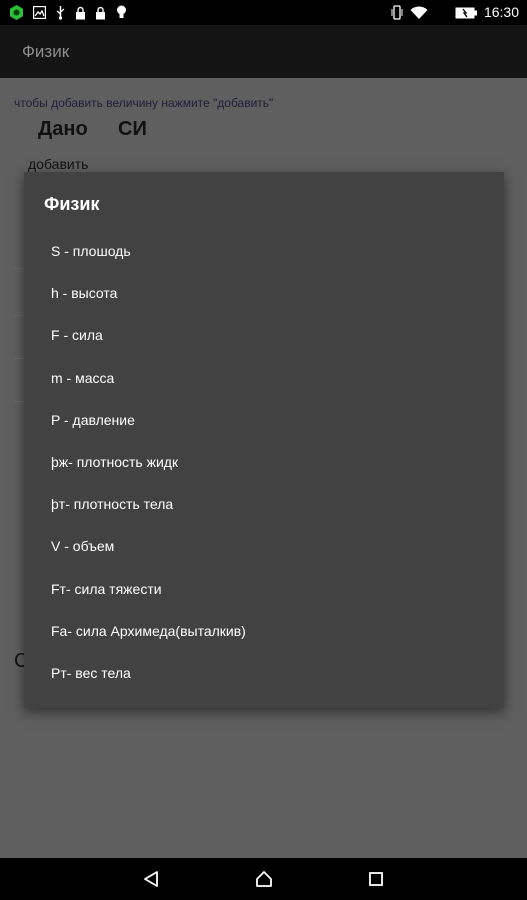 This screenshot has width=527, height=900. I want to click on list-item-liquid-density: þж- плотность жидк, so click(264, 462).